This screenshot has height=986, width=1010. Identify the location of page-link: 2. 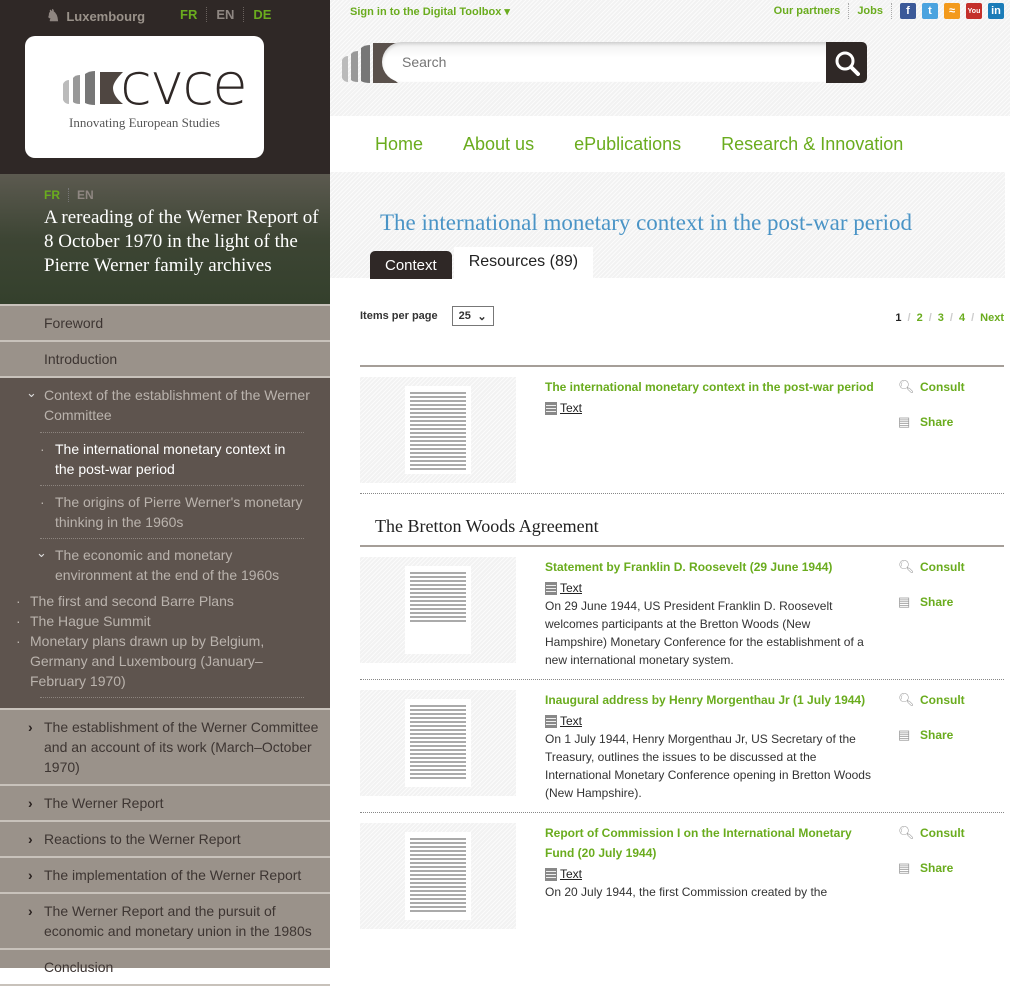
(920, 318).